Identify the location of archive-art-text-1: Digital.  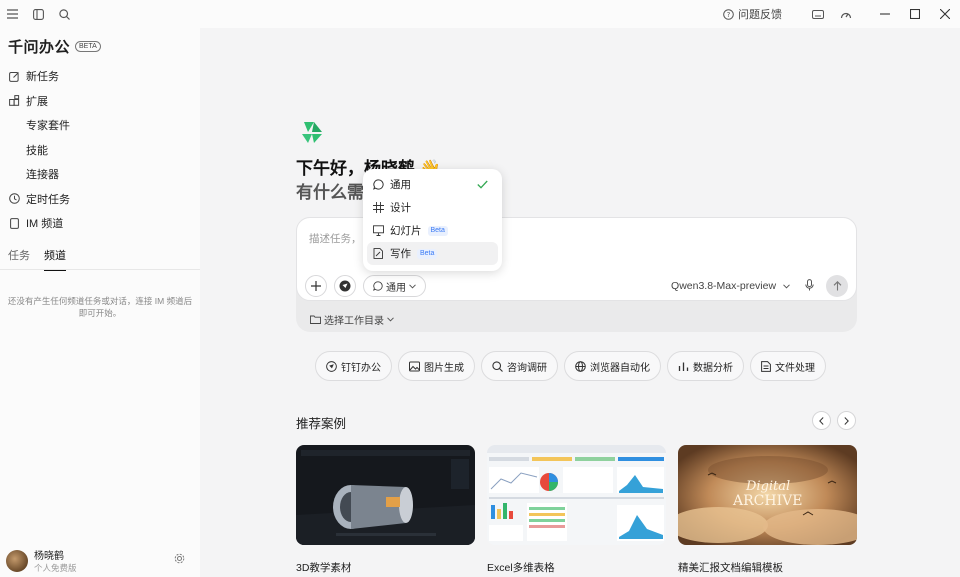
(767, 486).